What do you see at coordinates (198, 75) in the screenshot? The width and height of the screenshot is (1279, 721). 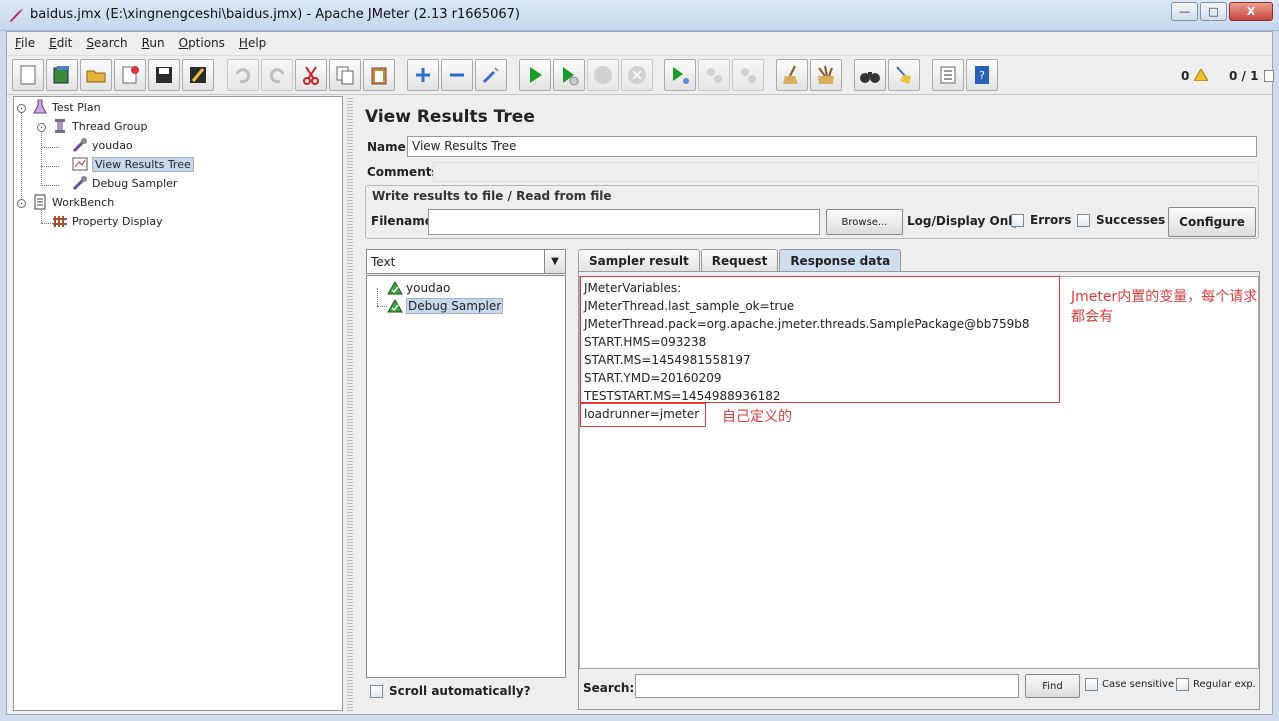 I see `save-as-image-button` at bounding box center [198, 75].